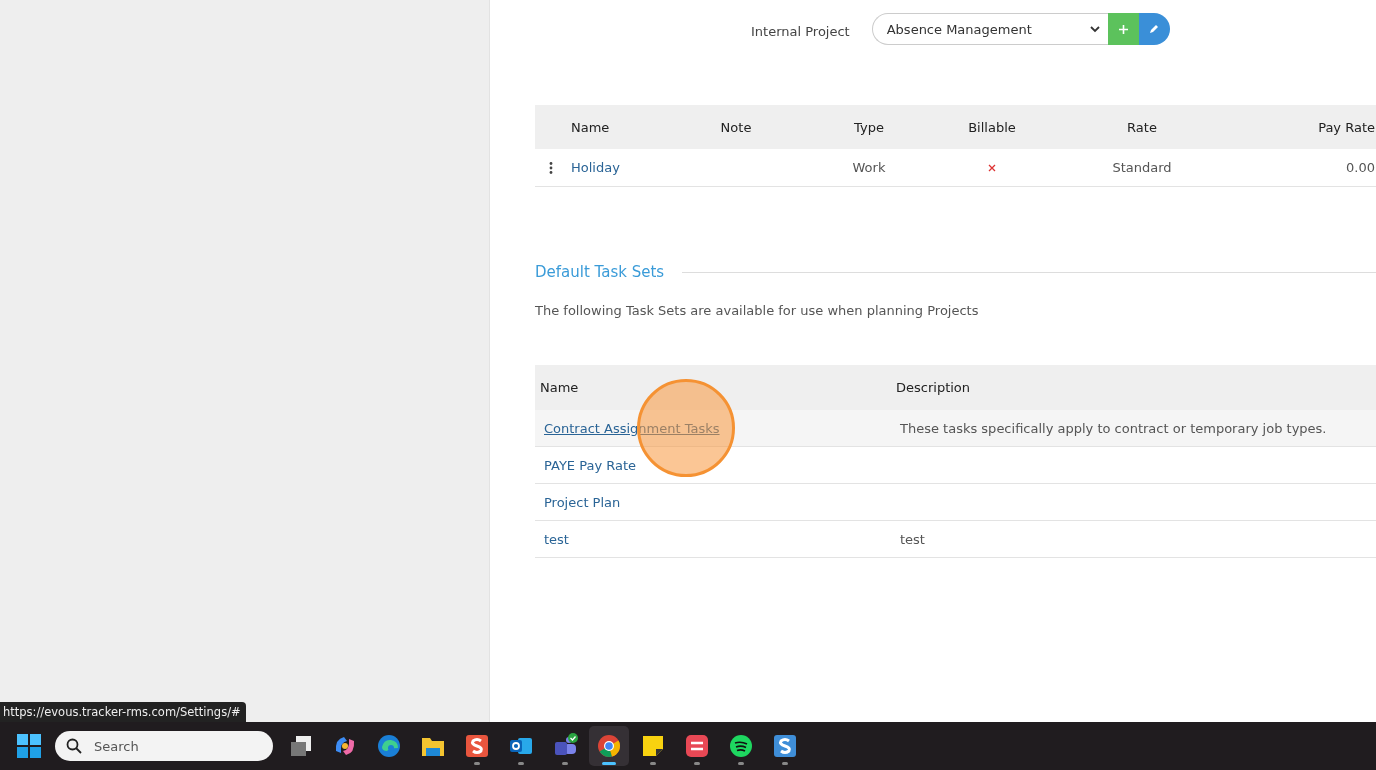 This screenshot has width=1376, height=770. I want to click on plus-icon, so click(1123, 29).